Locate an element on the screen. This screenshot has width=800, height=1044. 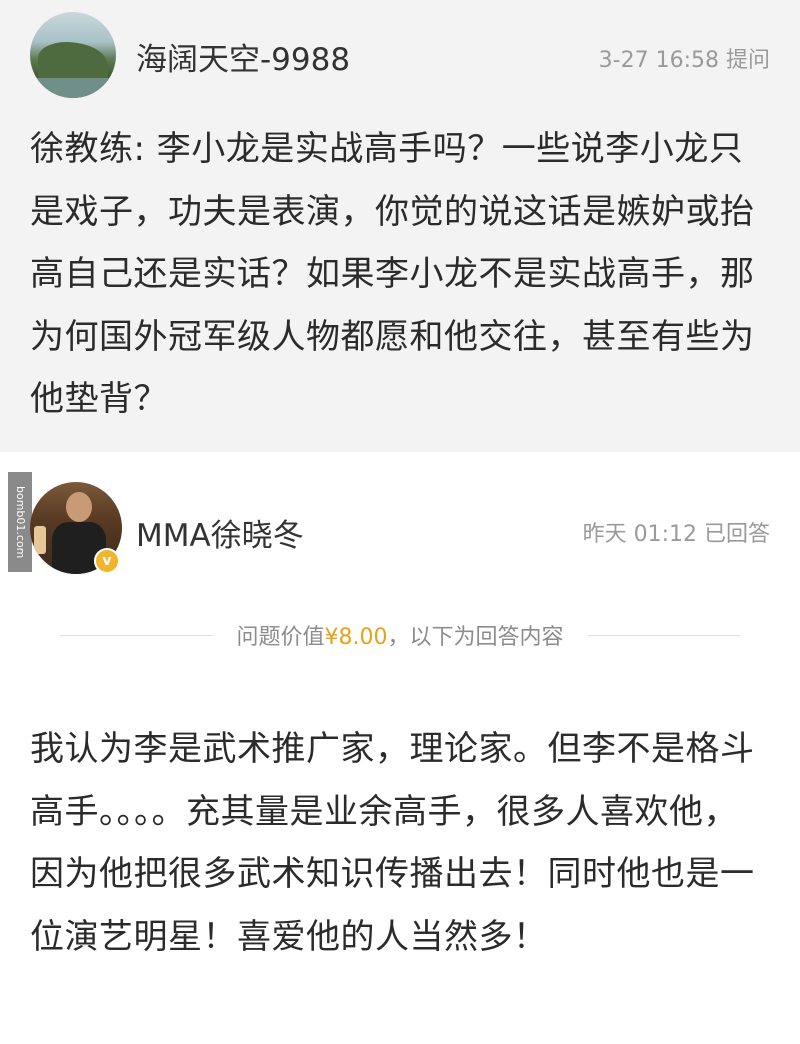
asker-avatar is located at coordinates (73, 55).